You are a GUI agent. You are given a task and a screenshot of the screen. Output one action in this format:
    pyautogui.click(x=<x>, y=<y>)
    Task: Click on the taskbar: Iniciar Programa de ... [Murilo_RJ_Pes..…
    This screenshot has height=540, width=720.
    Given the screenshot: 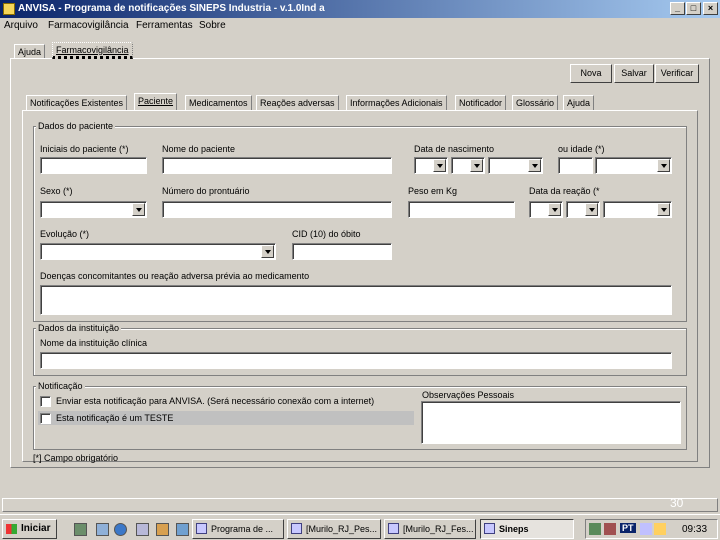 What is the action you would take?
    pyautogui.click(x=360, y=527)
    